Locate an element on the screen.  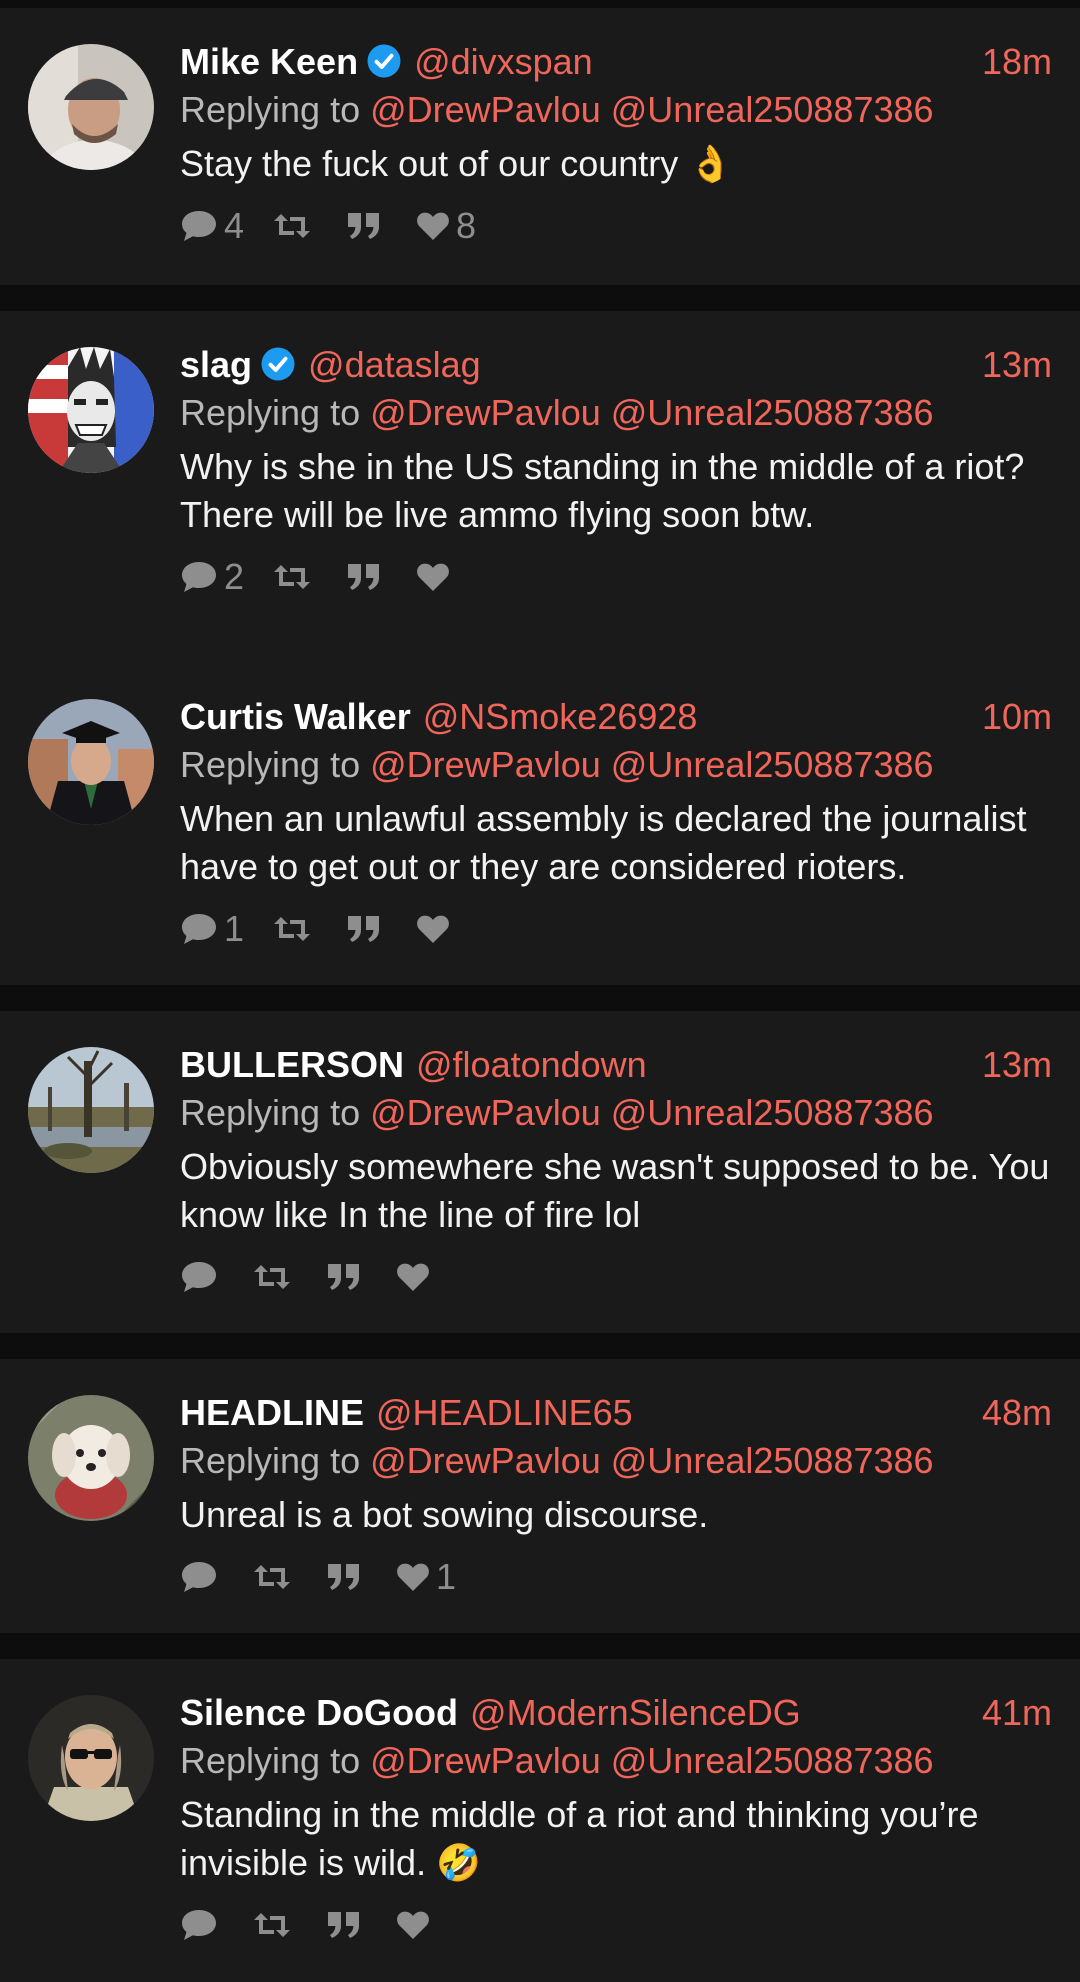
reply-button: 2 is located at coordinates (212, 577).